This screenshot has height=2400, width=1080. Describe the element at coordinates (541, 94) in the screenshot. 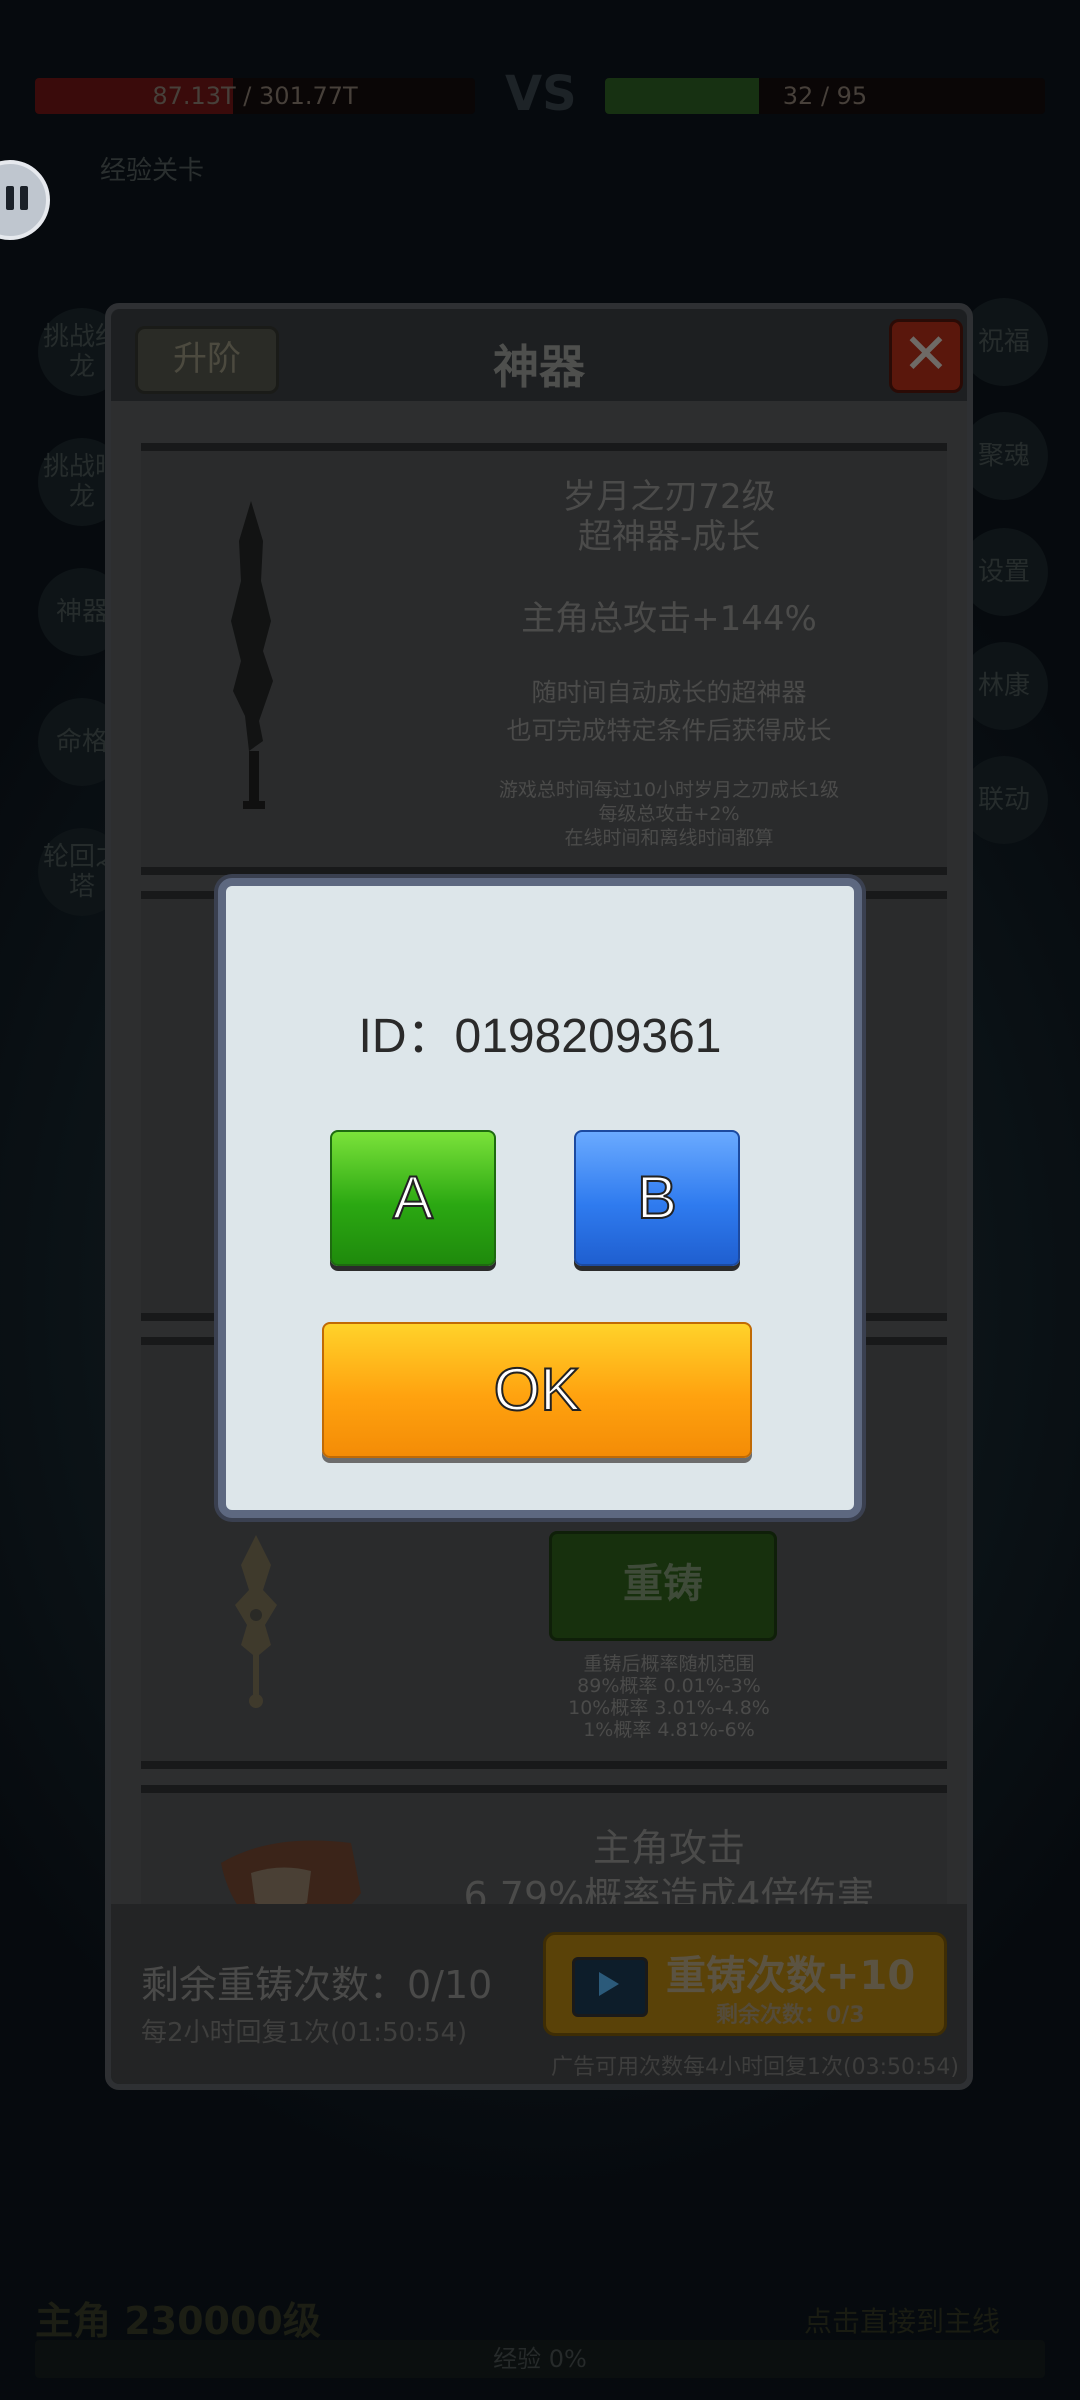

I see `vs-label: VS` at that location.